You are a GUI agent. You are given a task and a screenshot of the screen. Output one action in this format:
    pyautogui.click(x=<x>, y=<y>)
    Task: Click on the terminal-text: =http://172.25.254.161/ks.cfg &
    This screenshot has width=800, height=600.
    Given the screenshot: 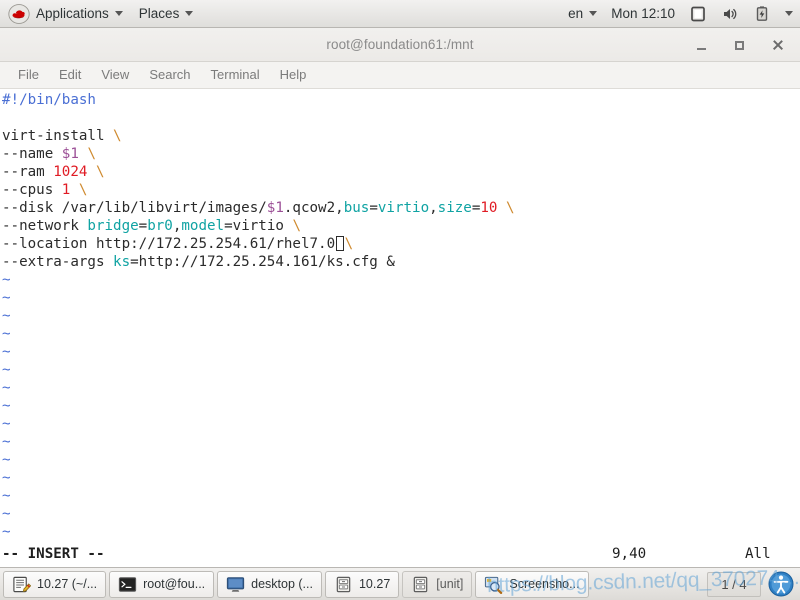 What is the action you would take?
    pyautogui.click(x=262, y=262)
    